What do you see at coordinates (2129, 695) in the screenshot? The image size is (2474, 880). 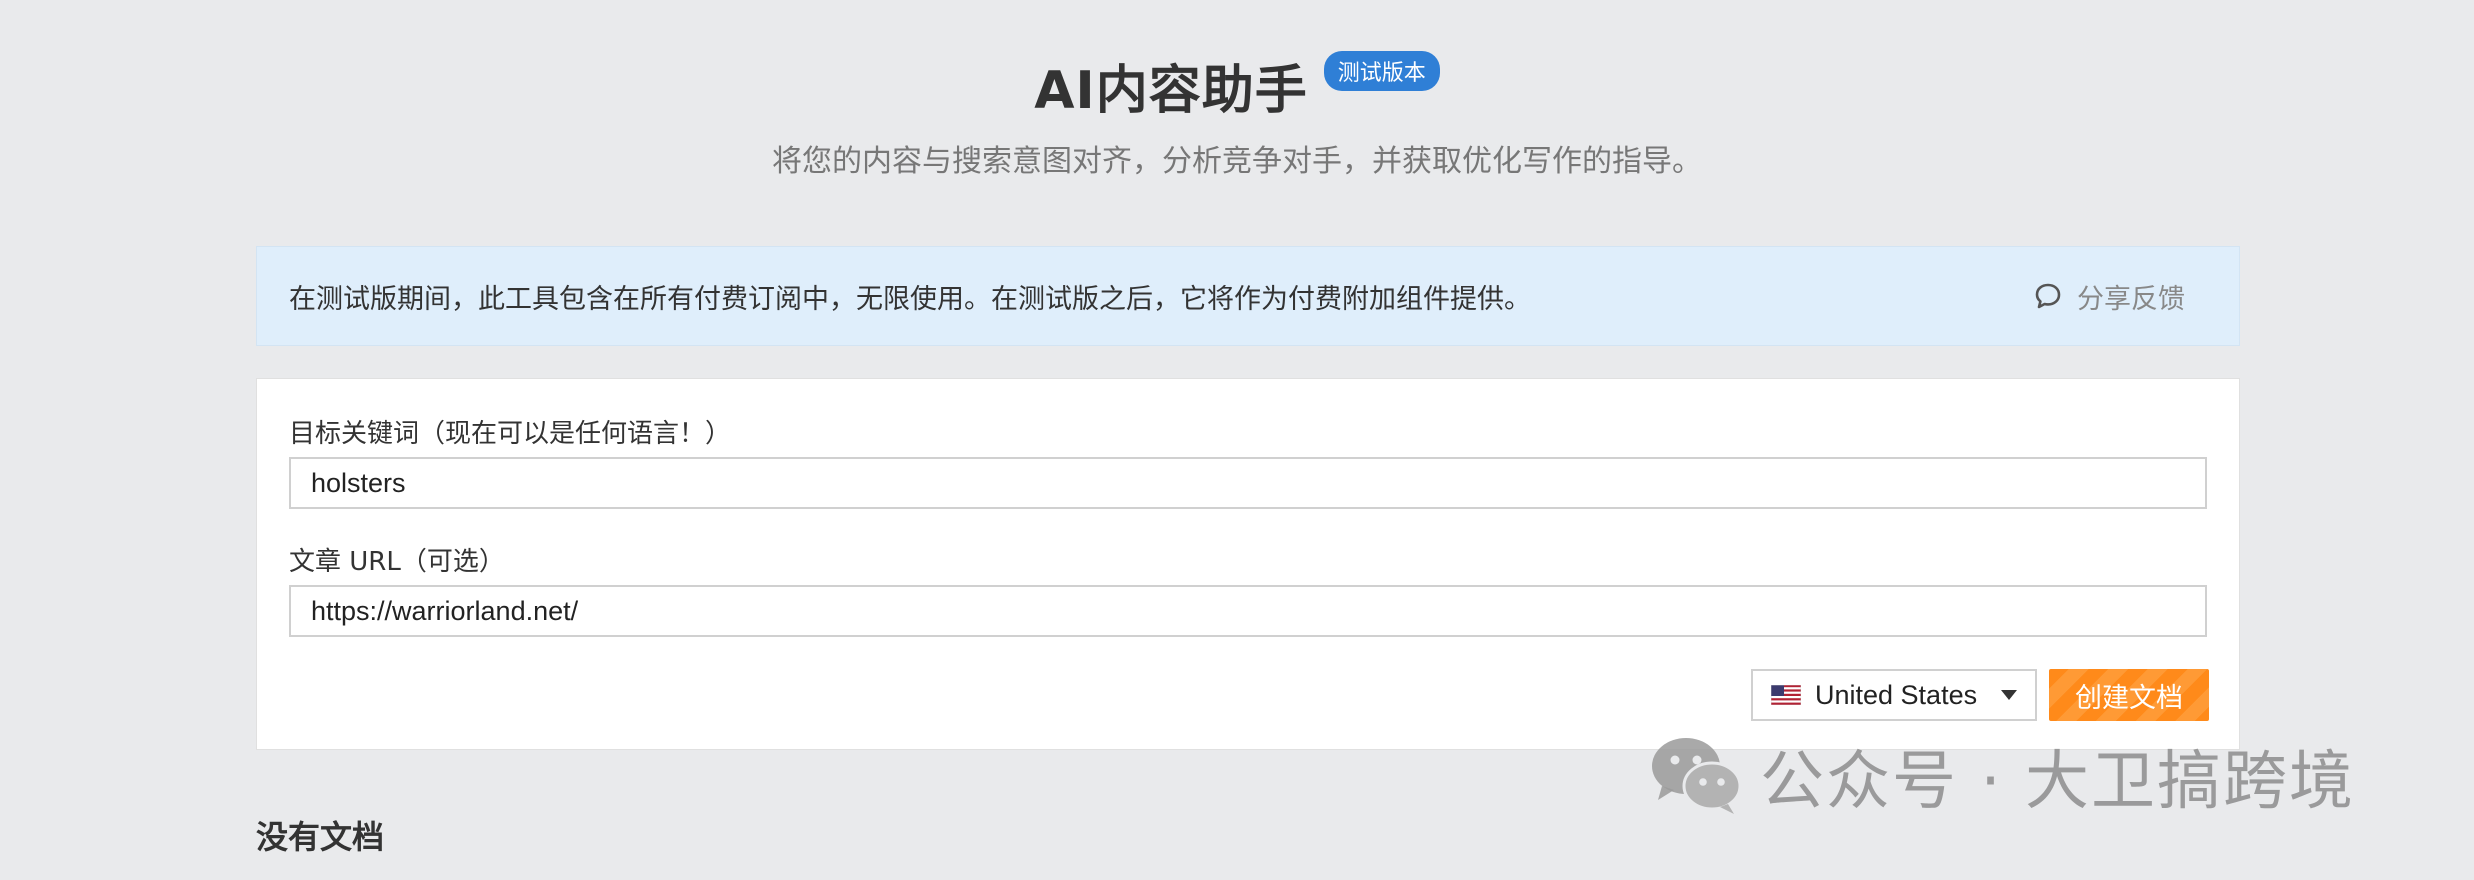 I see `create-document-button: 创建文档` at bounding box center [2129, 695].